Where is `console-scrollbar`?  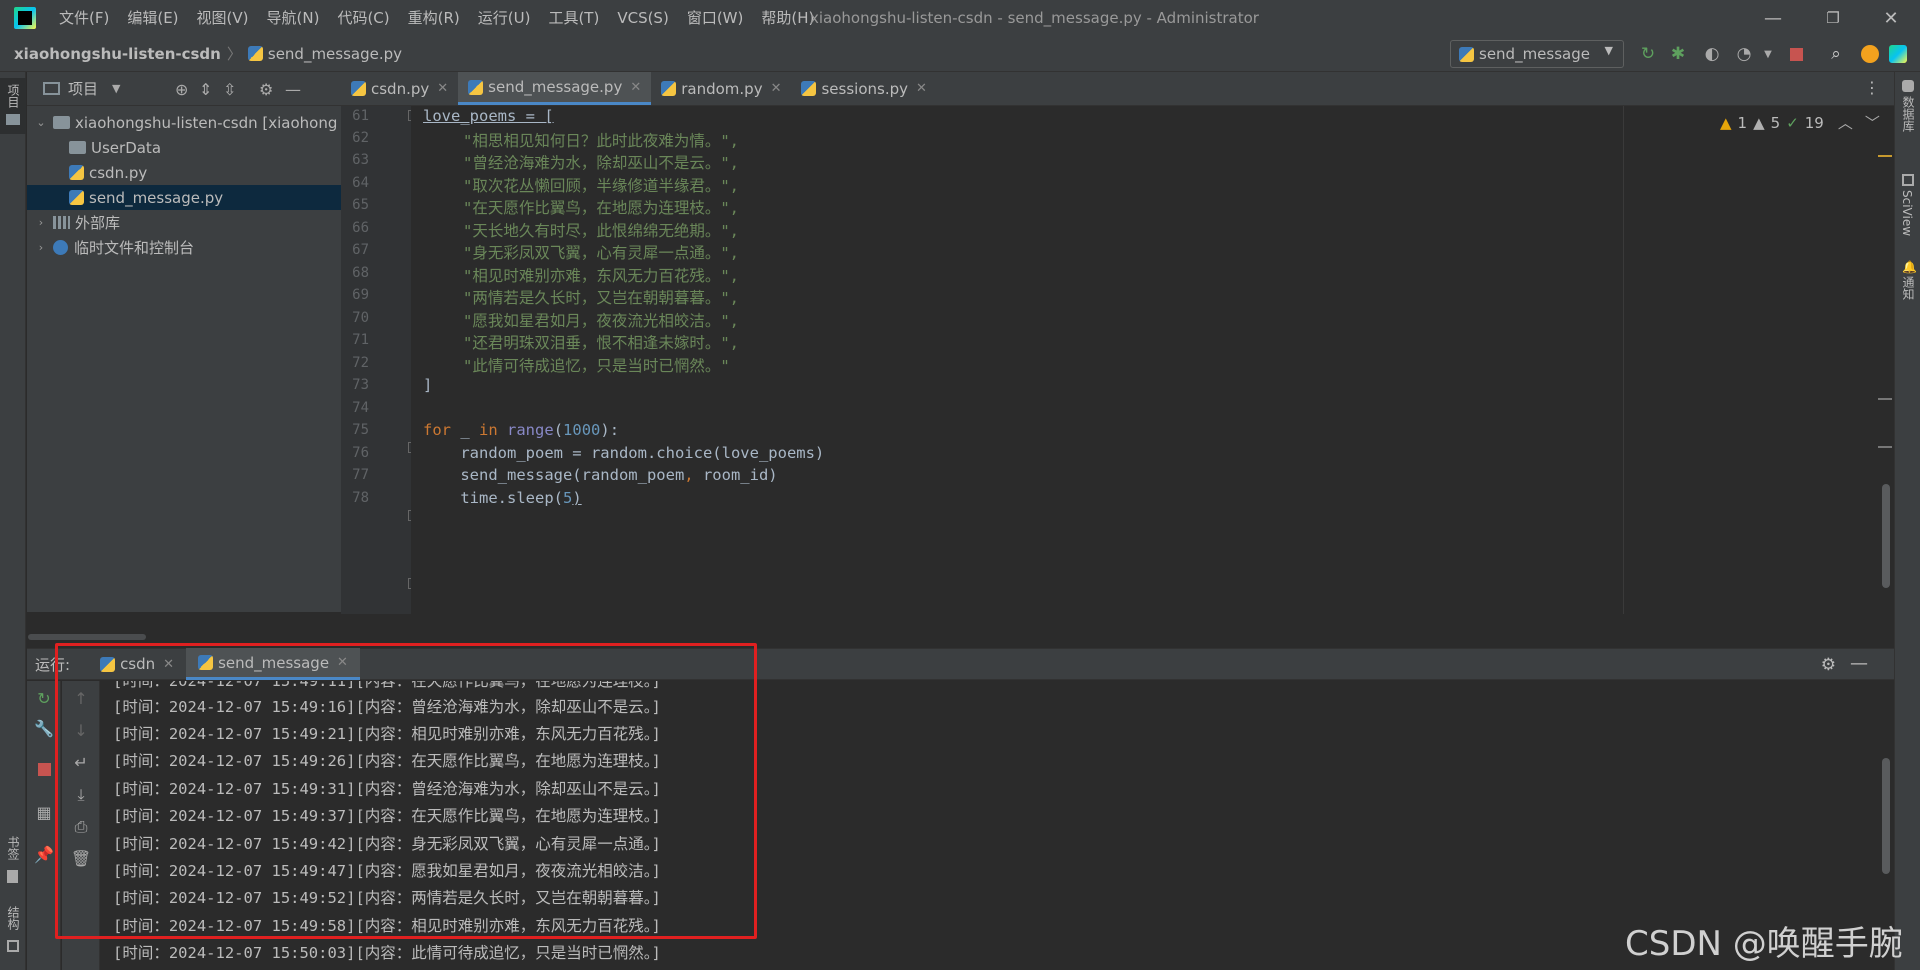
console-scrollbar is located at coordinates (1886, 816).